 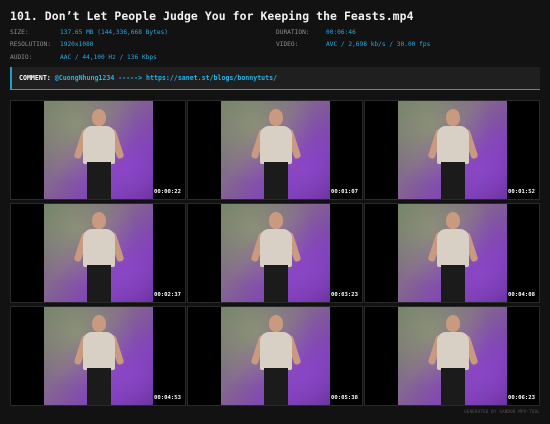 What do you see at coordinates (77, 45) in the screenshot?
I see `resolution-value: 1920x1080` at bounding box center [77, 45].